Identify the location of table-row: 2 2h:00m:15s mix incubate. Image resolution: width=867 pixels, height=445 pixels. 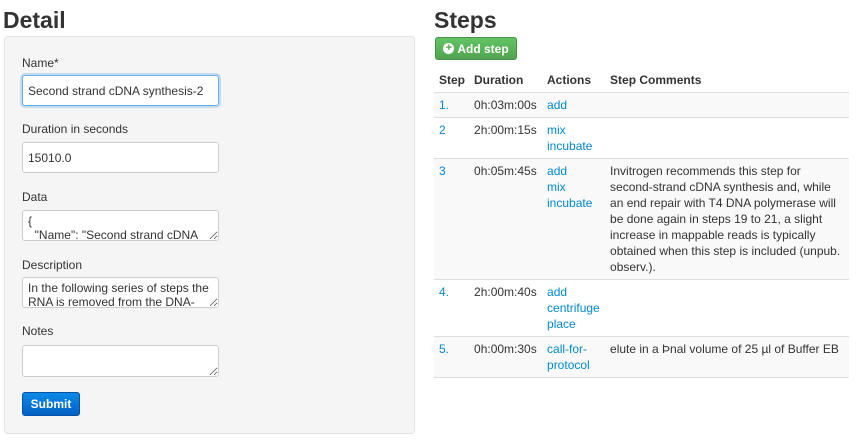
(641, 138).